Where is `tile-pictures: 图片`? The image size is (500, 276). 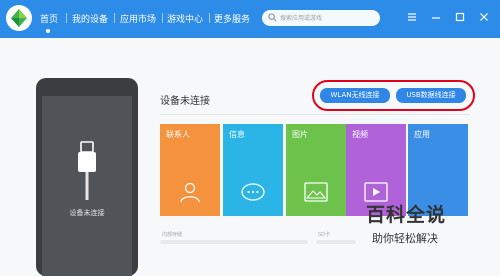
tile-pictures: 图片 is located at coordinates (316, 170).